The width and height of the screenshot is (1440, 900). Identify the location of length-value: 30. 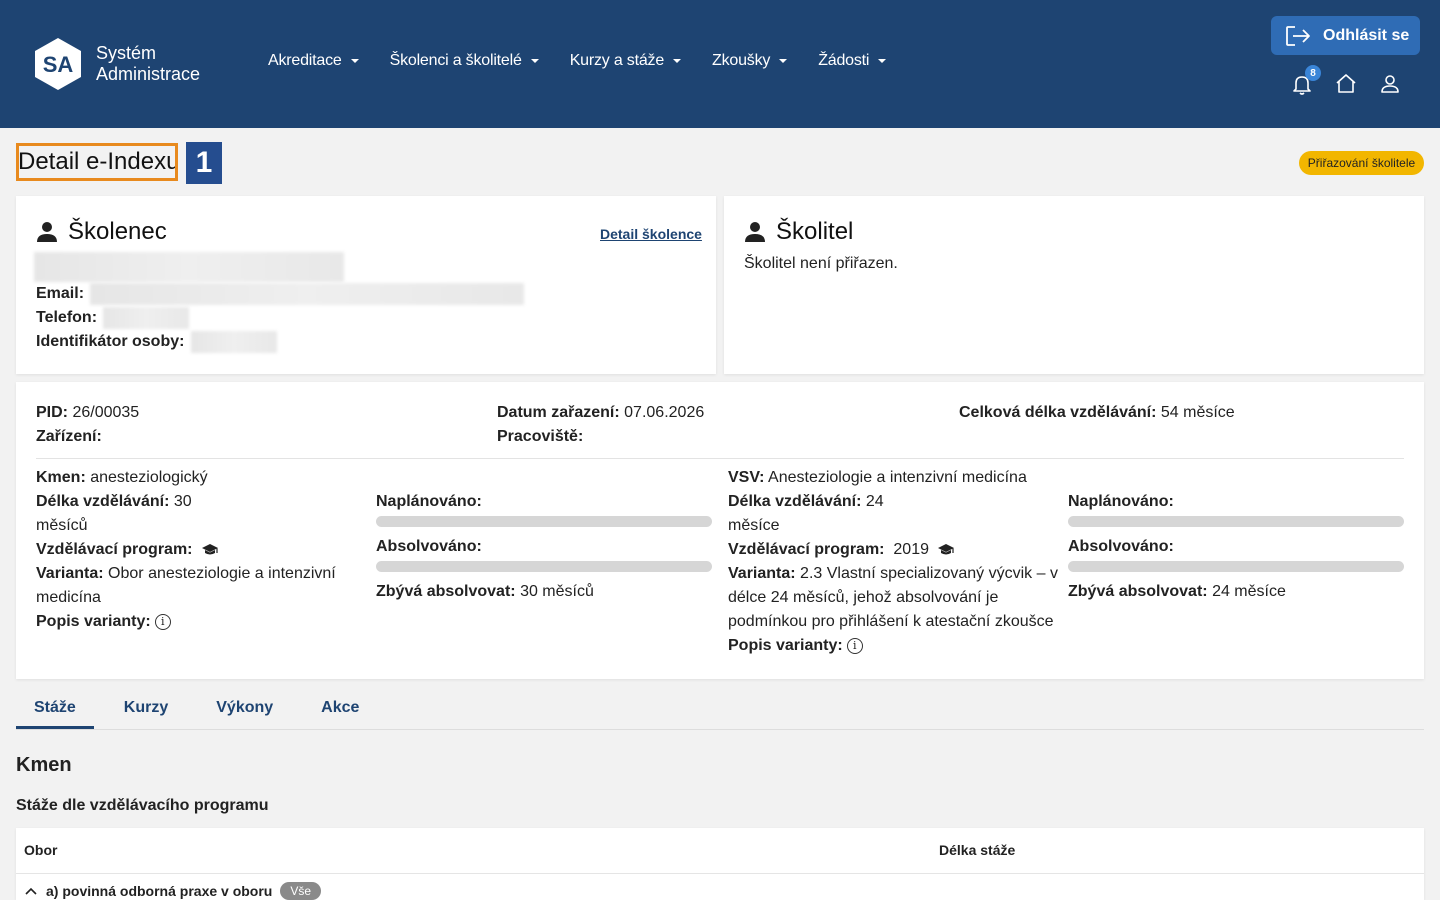
(182, 501).